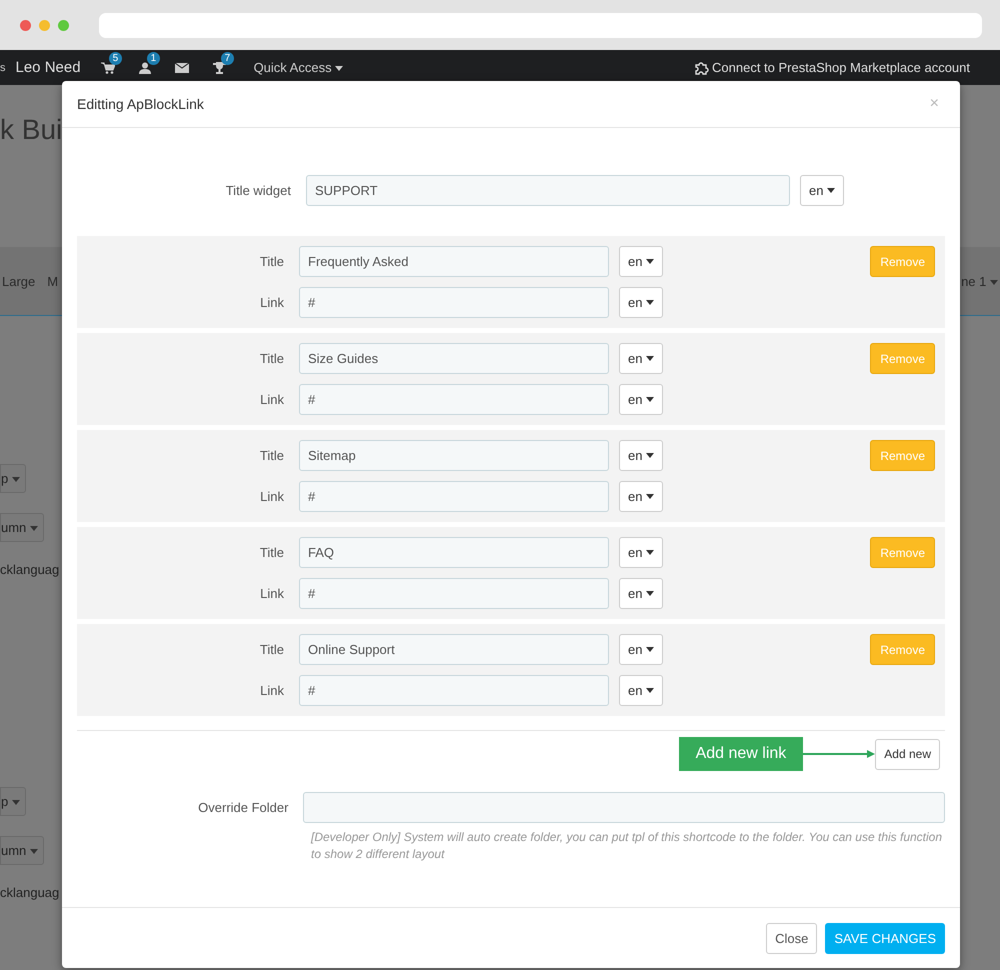 This screenshot has height=970, width=1000. Describe the element at coordinates (258, 190) in the screenshot. I see `field-label: Title widget` at that location.